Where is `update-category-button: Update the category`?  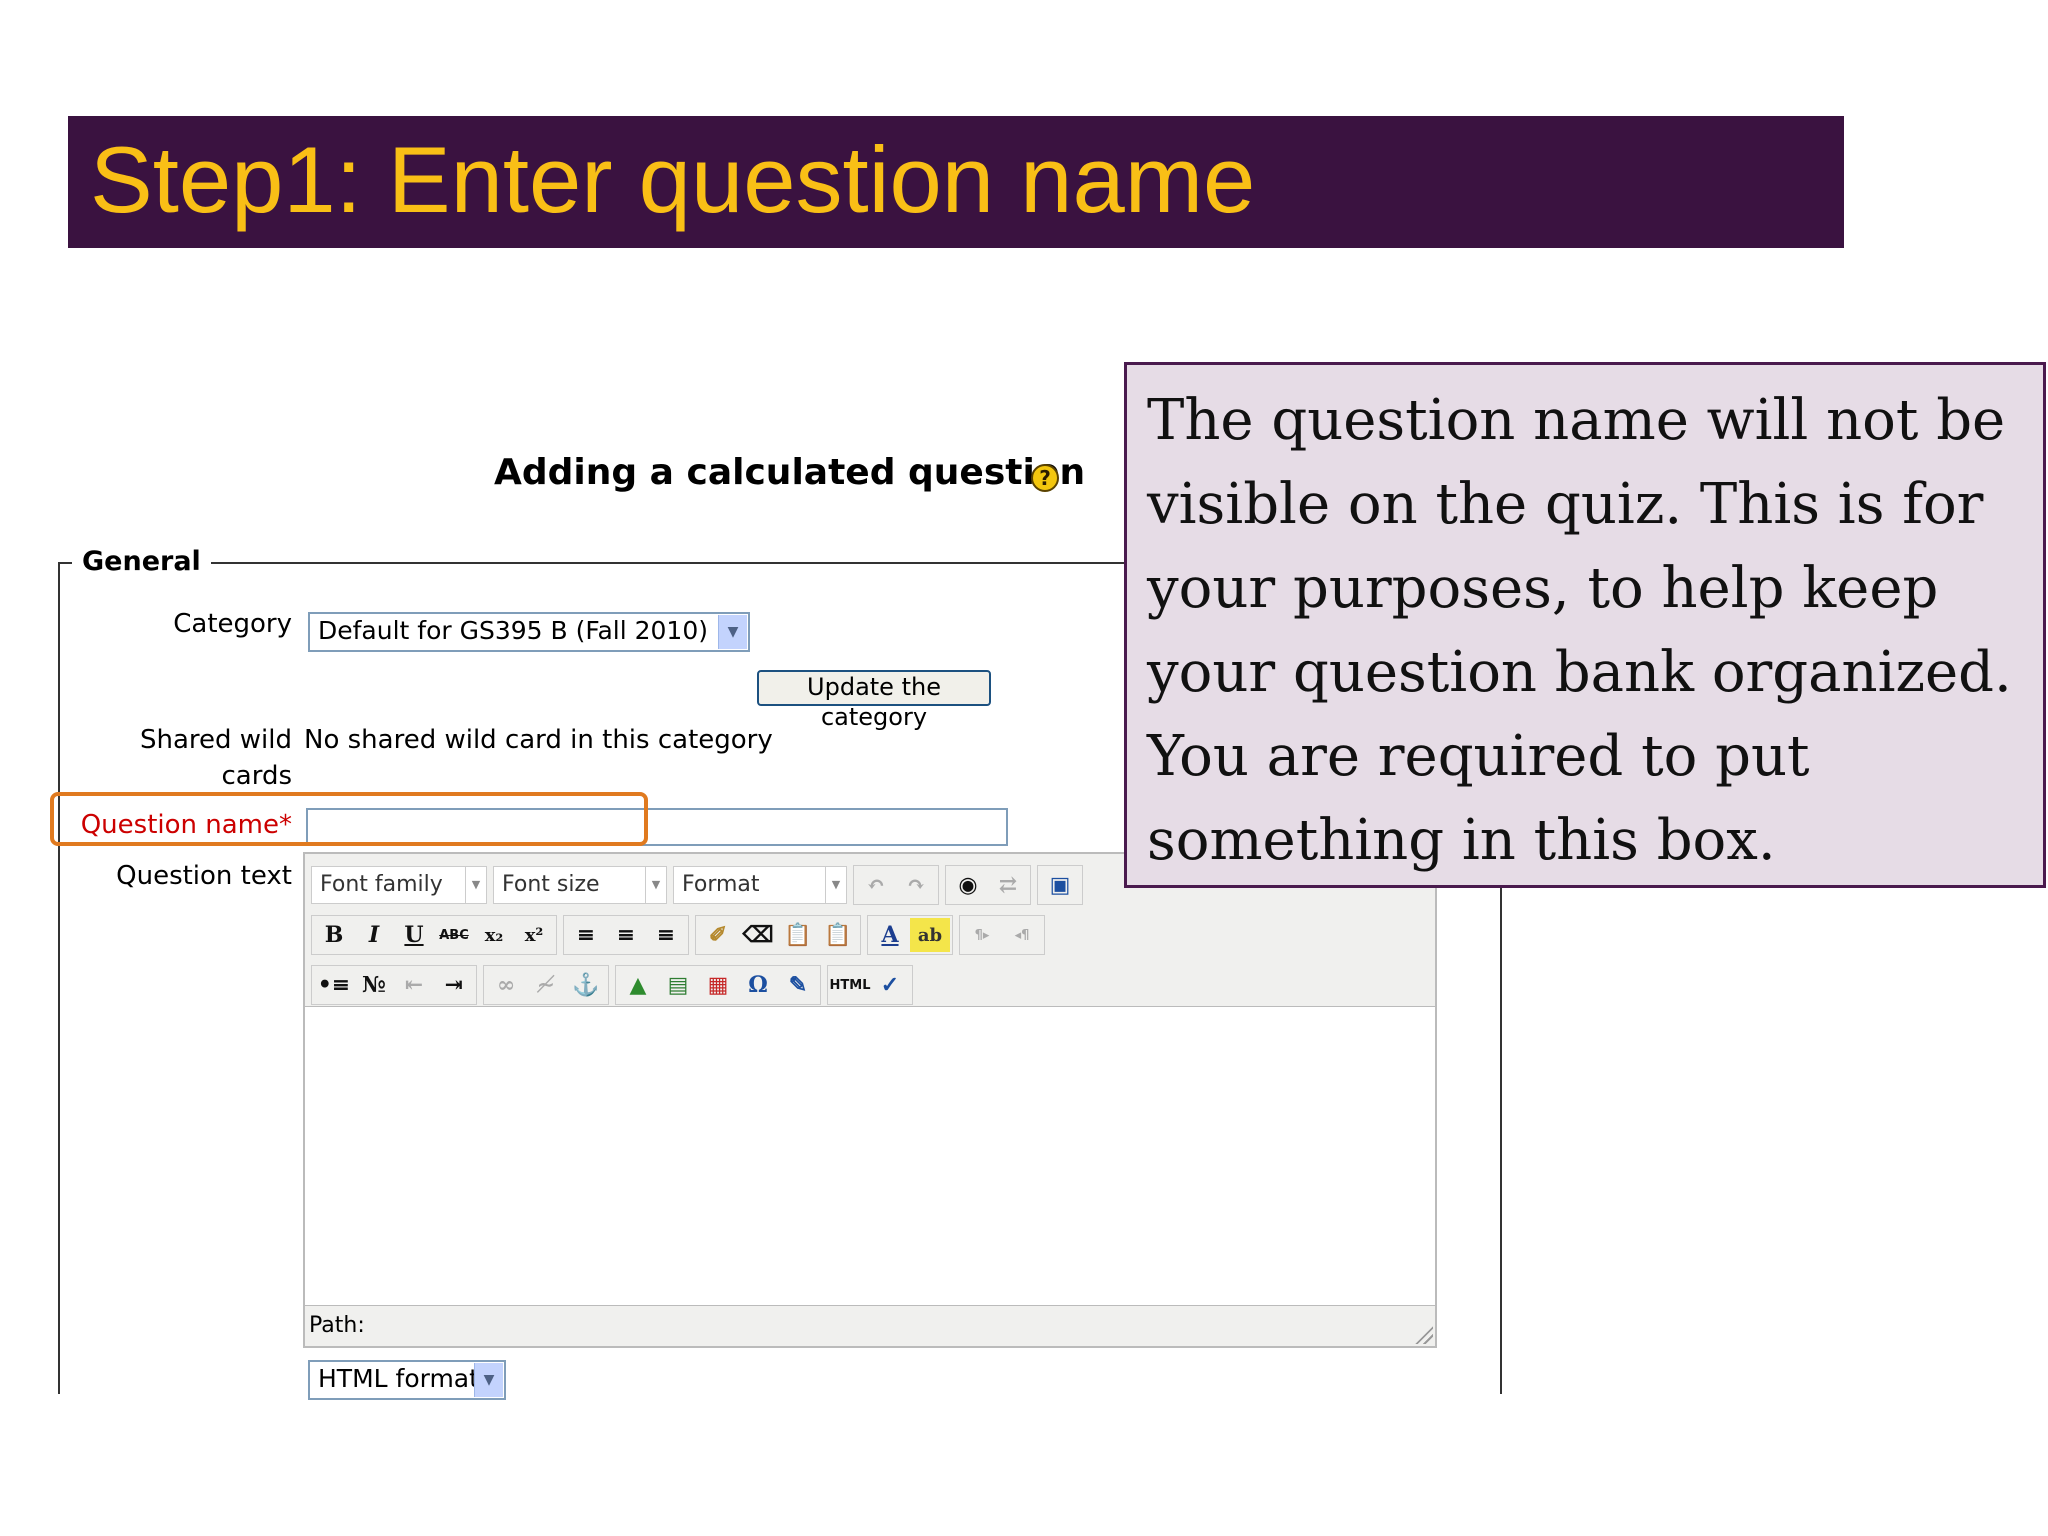
update-category-button: Update the category is located at coordinates (874, 700).